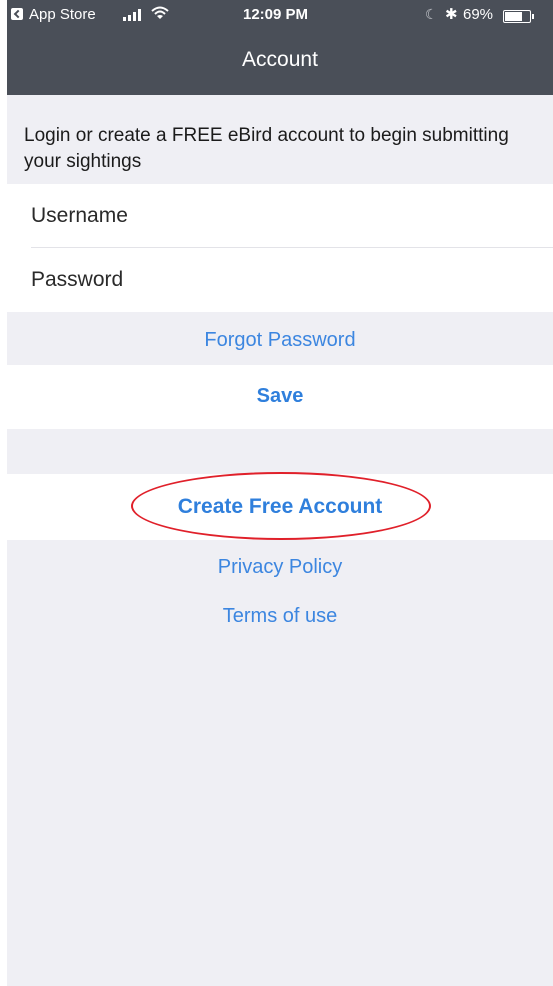  I want to click on forgot-password-link: Forgot Password, so click(280, 340).